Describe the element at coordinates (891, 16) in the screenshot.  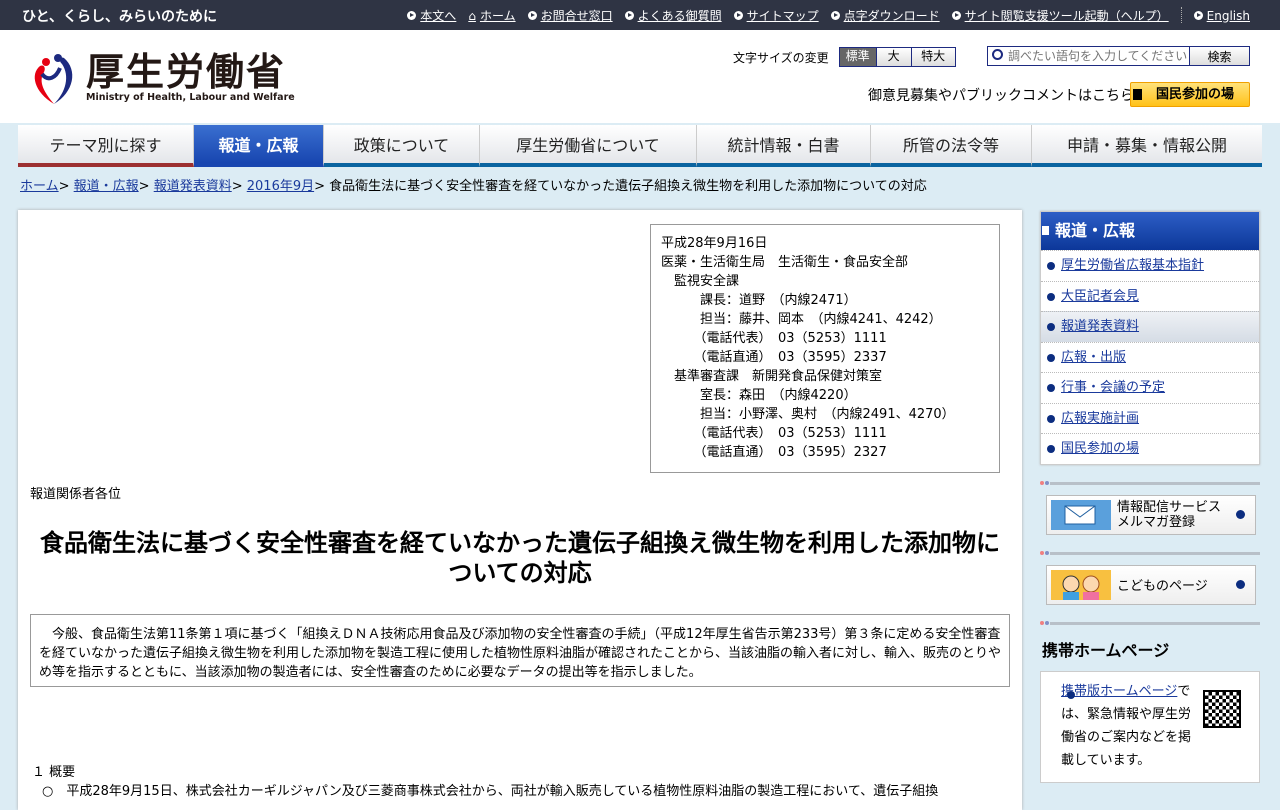
I see `link-label: 点字ダウンロード` at that location.